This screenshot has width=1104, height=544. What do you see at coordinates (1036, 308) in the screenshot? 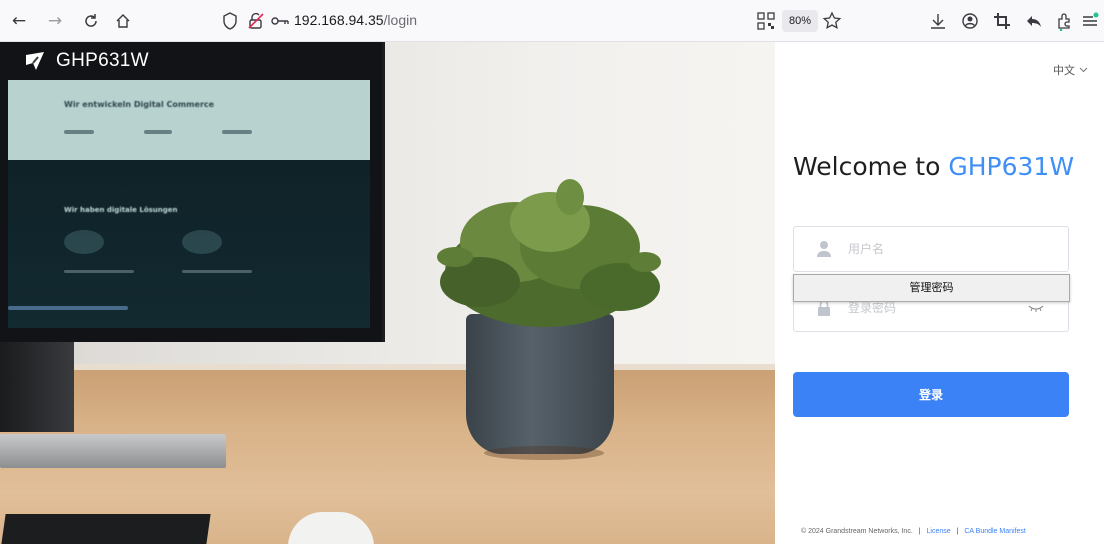
I see `eye-closed-icon` at bounding box center [1036, 308].